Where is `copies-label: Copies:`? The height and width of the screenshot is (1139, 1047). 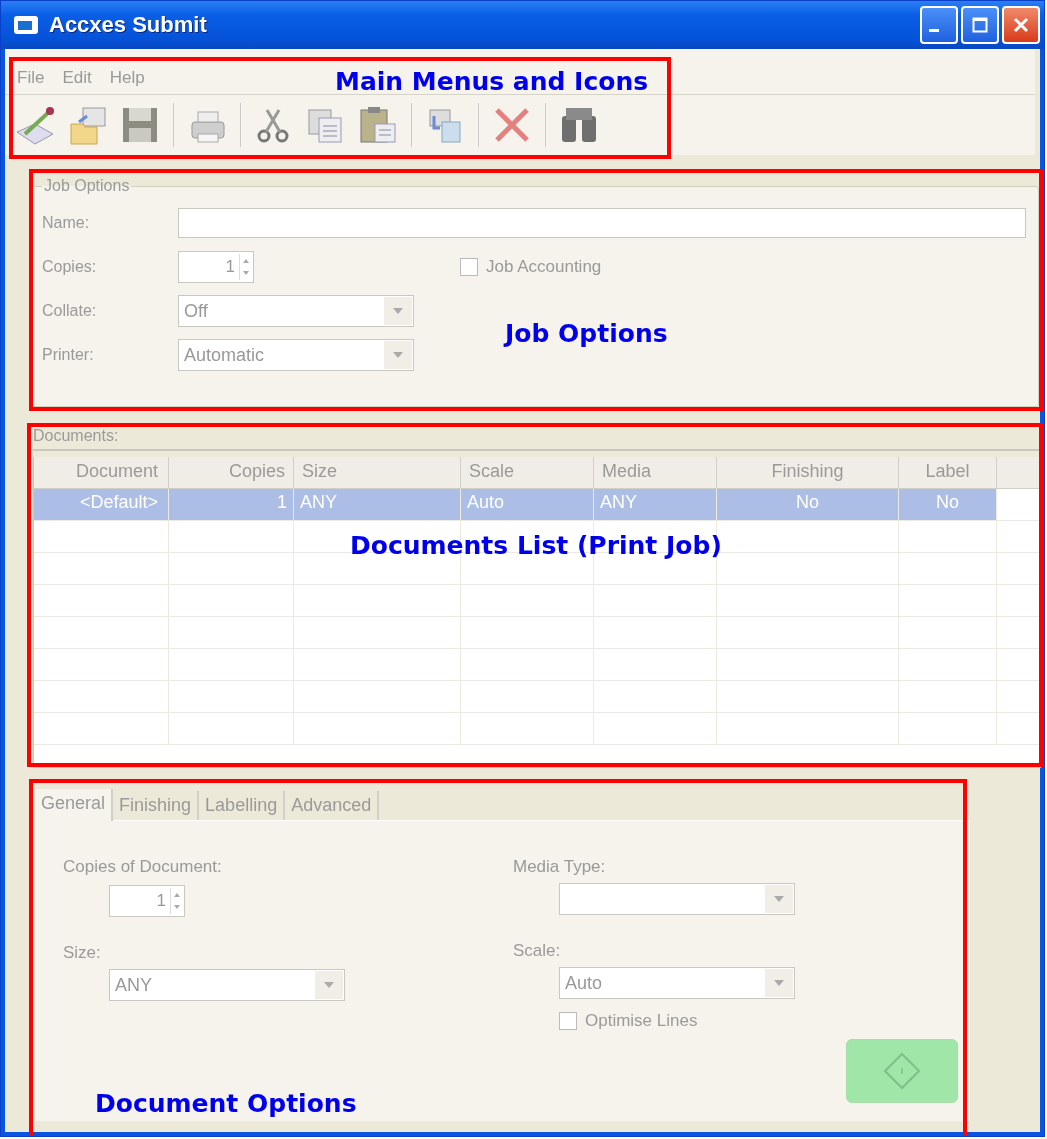
copies-label: Copies: is located at coordinates (70, 267).